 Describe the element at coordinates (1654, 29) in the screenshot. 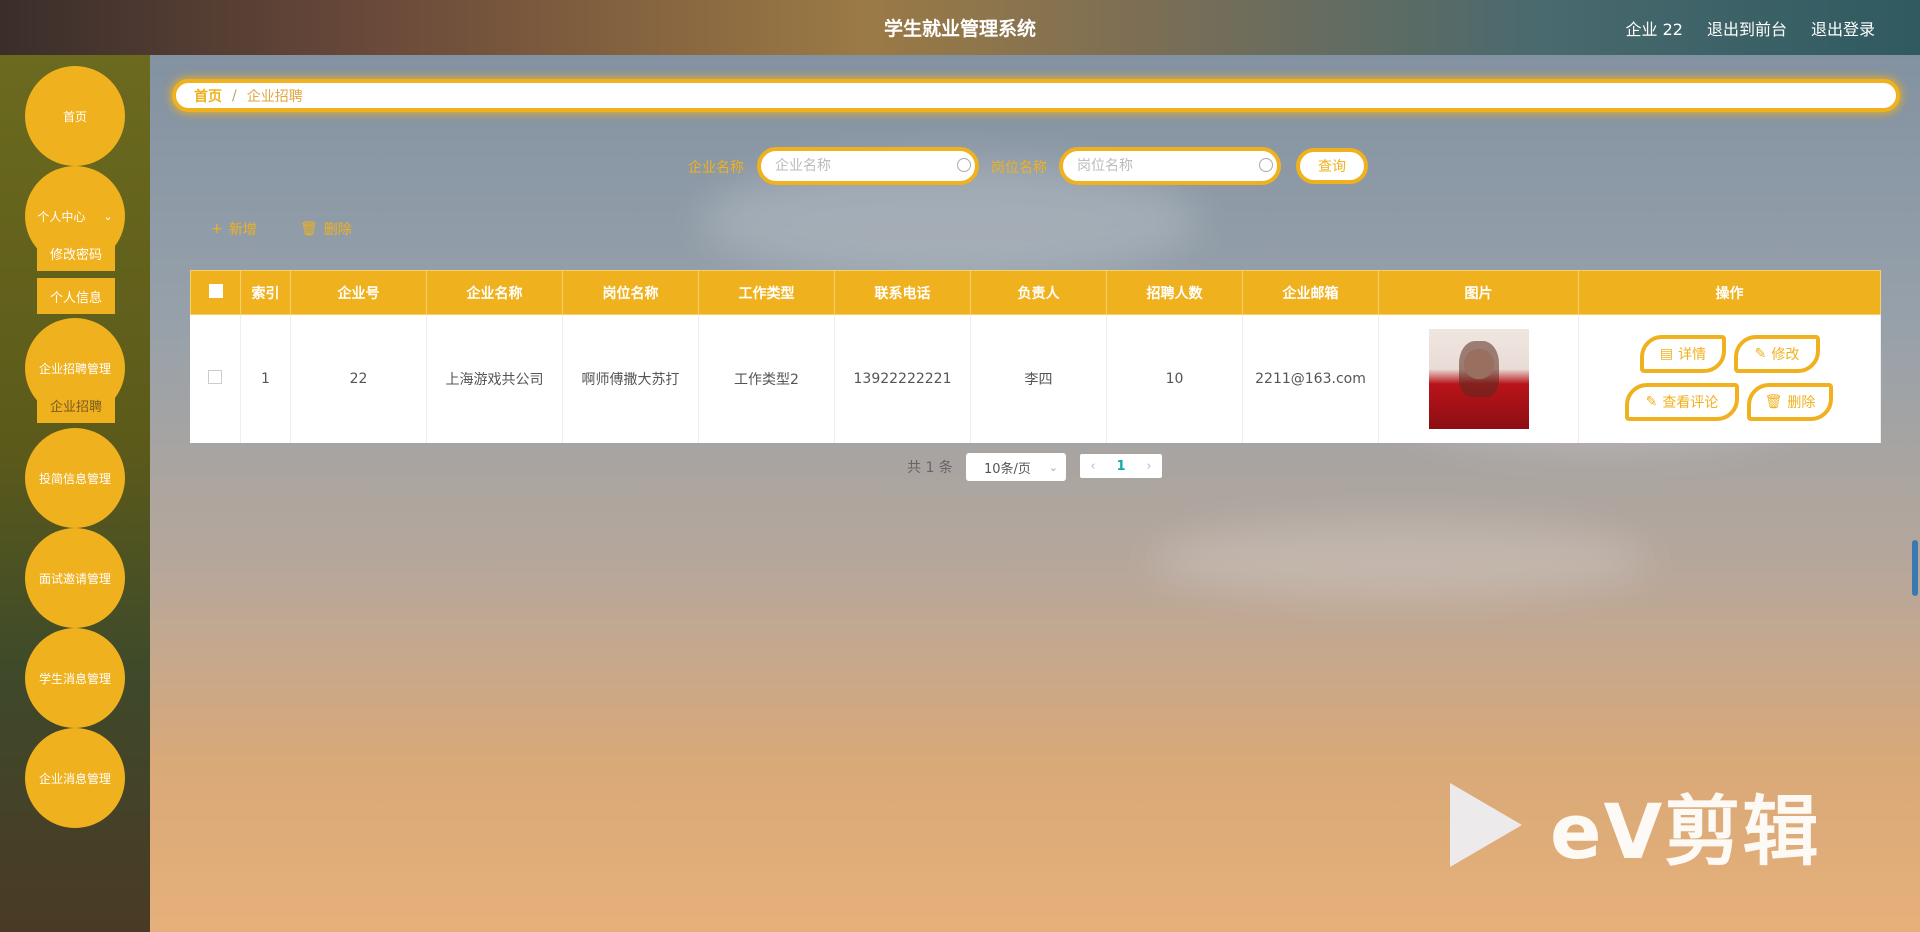

I see `user-name: 企业 22` at that location.